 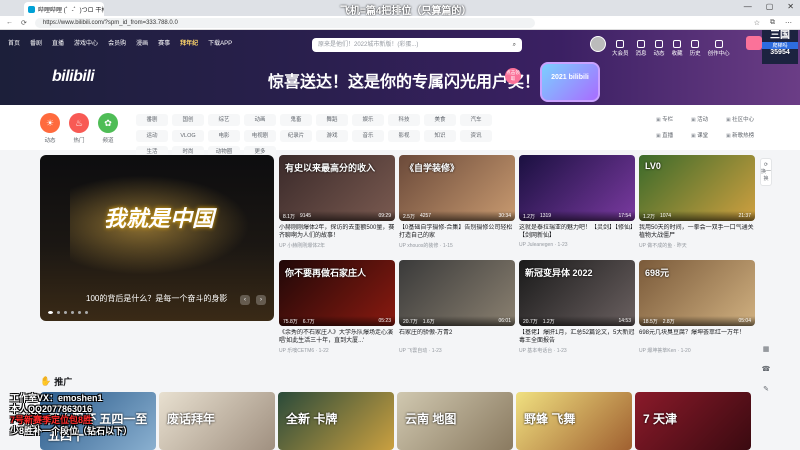 I want to click on category-chip: 美食, so click(x=440, y=120).